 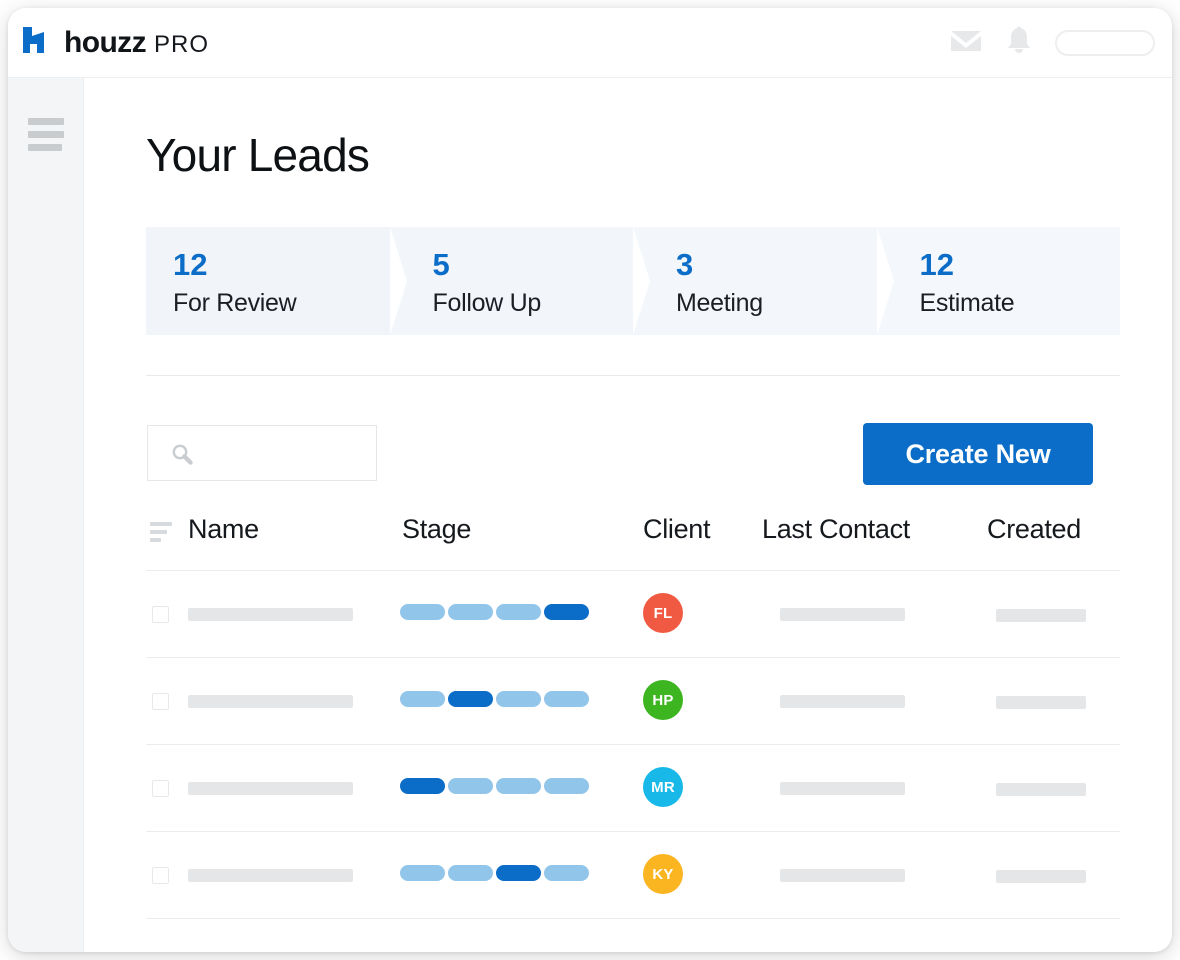 What do you see at coordinates (590, 43) in the screenshot?
I see `top-navigation-bar: houzz PRO` at bounding box center [590, 43].